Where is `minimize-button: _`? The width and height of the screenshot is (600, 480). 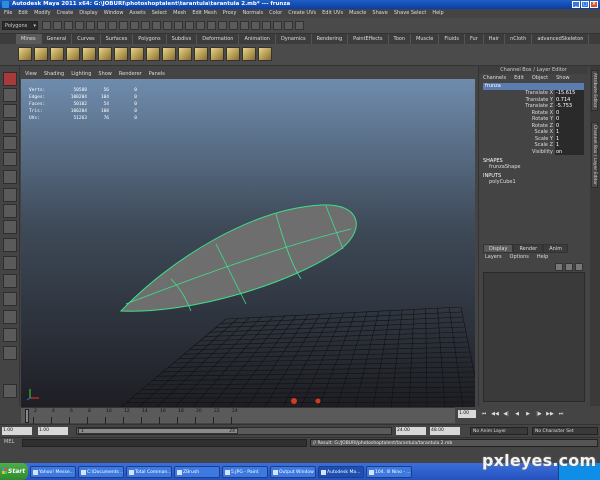 minimize-button: _ is located at coordinates (576, 4).